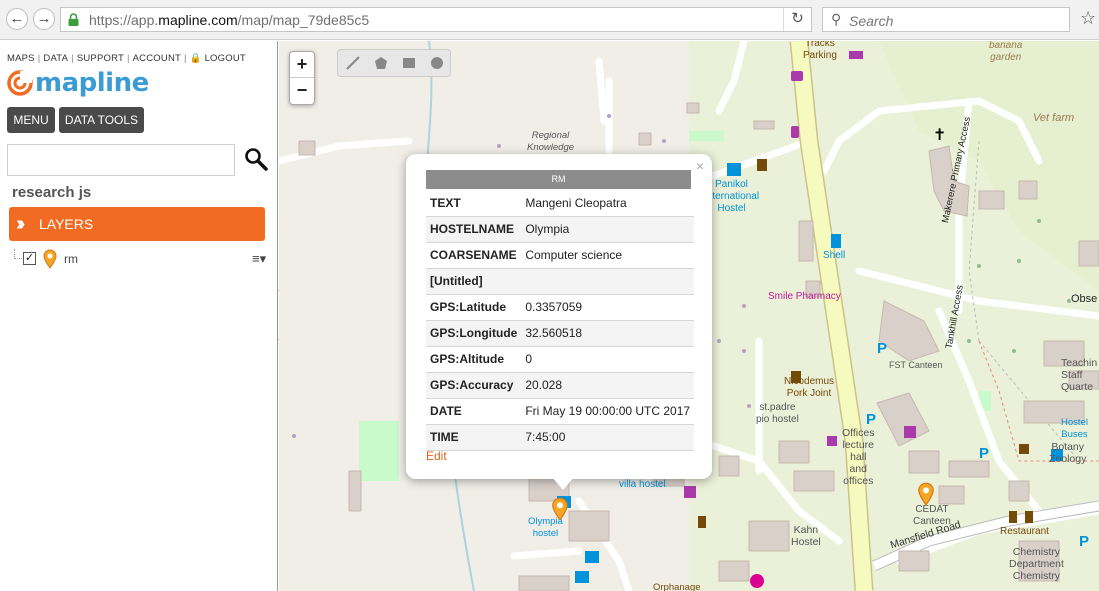 This screenshot has width=1099, height=591. Describe the element at coordinates (436, 456) in the screenshot. I see `edit-link: Edit` at that location.